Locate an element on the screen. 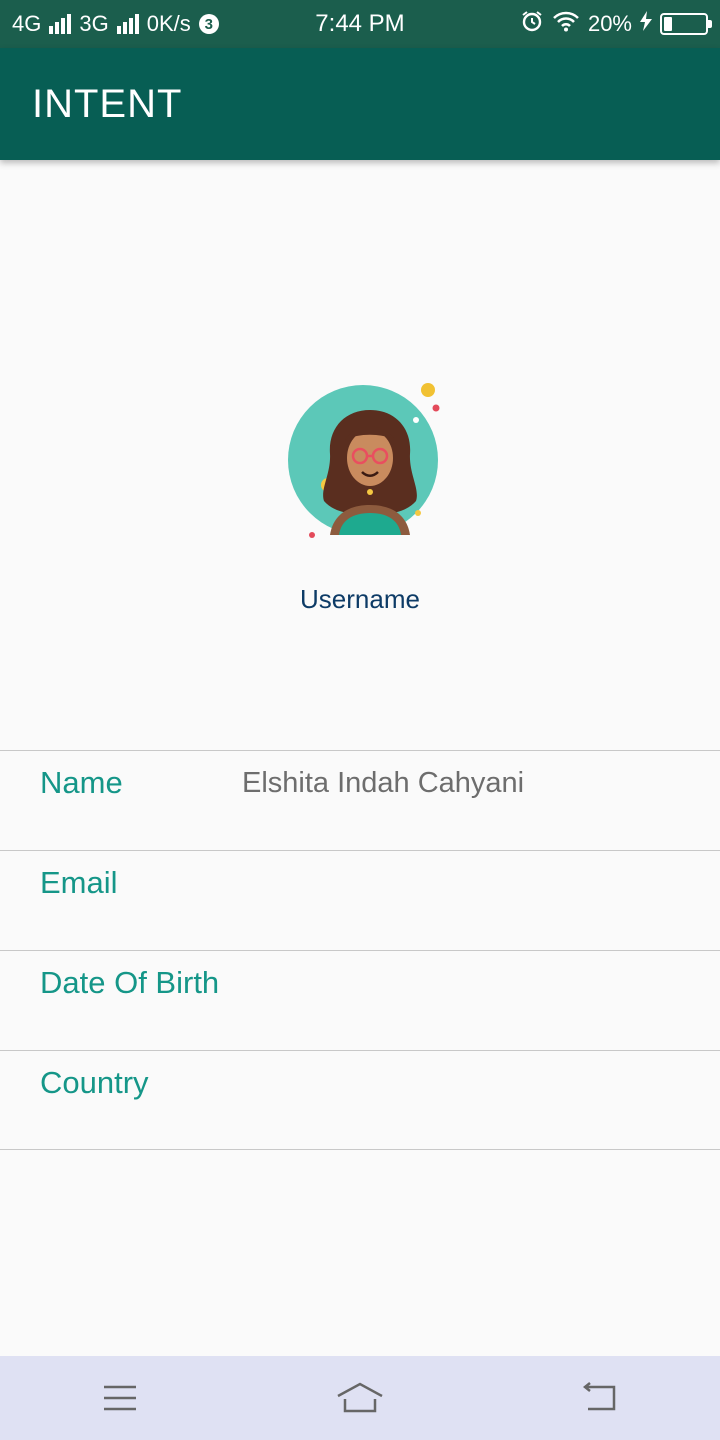 The width and height of the screenshot is (720, 1440). net-speed: 0K/s is located at coordinates (168, 23).